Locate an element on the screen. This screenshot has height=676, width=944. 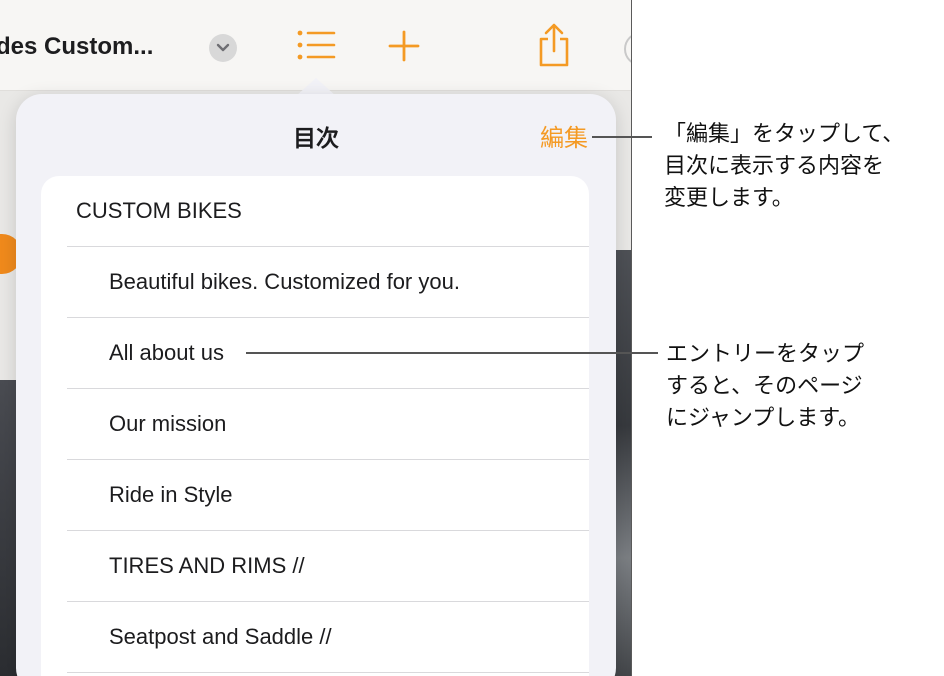
edit-callout-line-1: 「編集」をタップして、 is located at coordinates (784, 134).